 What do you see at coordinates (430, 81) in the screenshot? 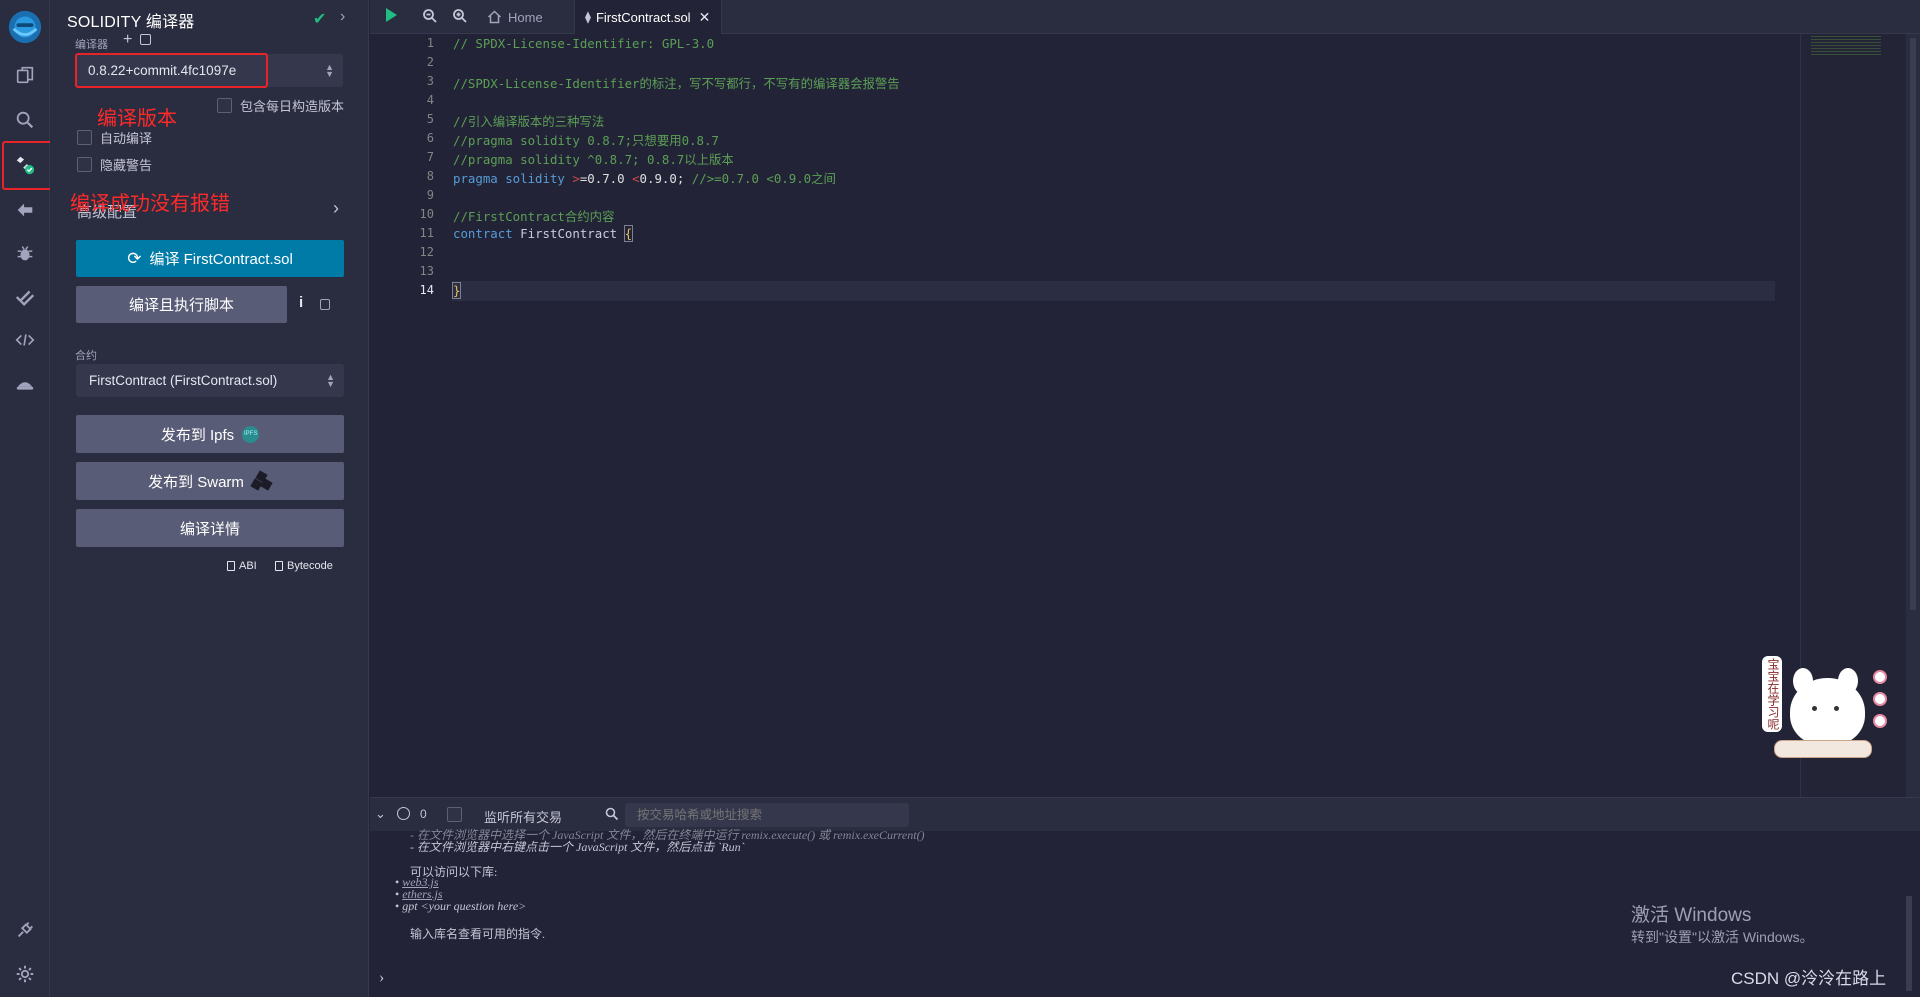
I see `line-number: 3` at bounding box center [430, 81].